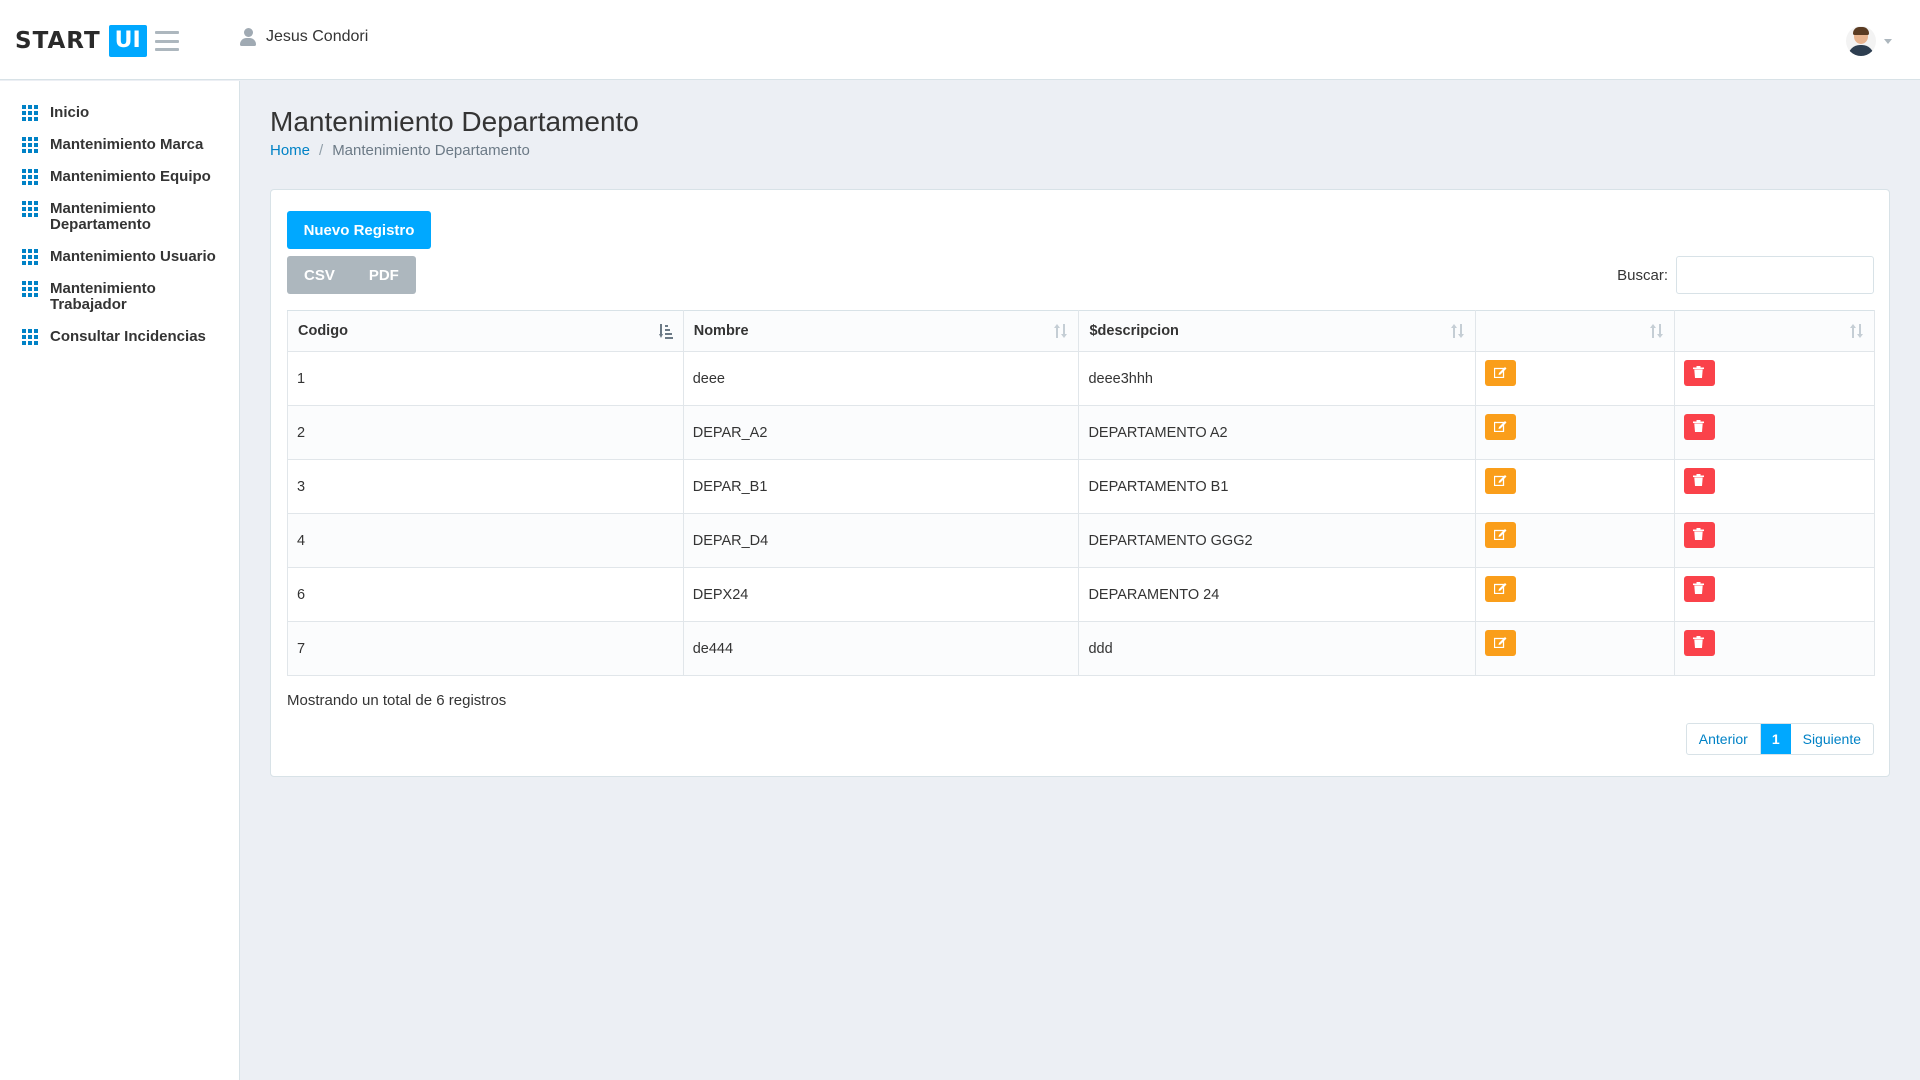 The height and width of the screenshot is (1080, 1920). What do you see at coordinates (1277, 486) in the screenshot?
I see `cell-descripcion: DEPARTAMENTO B1` at bounding box center [1277, 486].